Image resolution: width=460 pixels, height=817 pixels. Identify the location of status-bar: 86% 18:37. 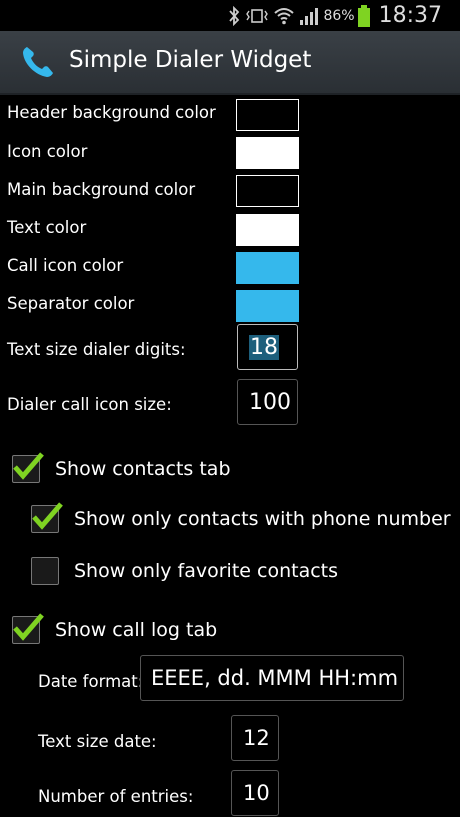
(230, 15).